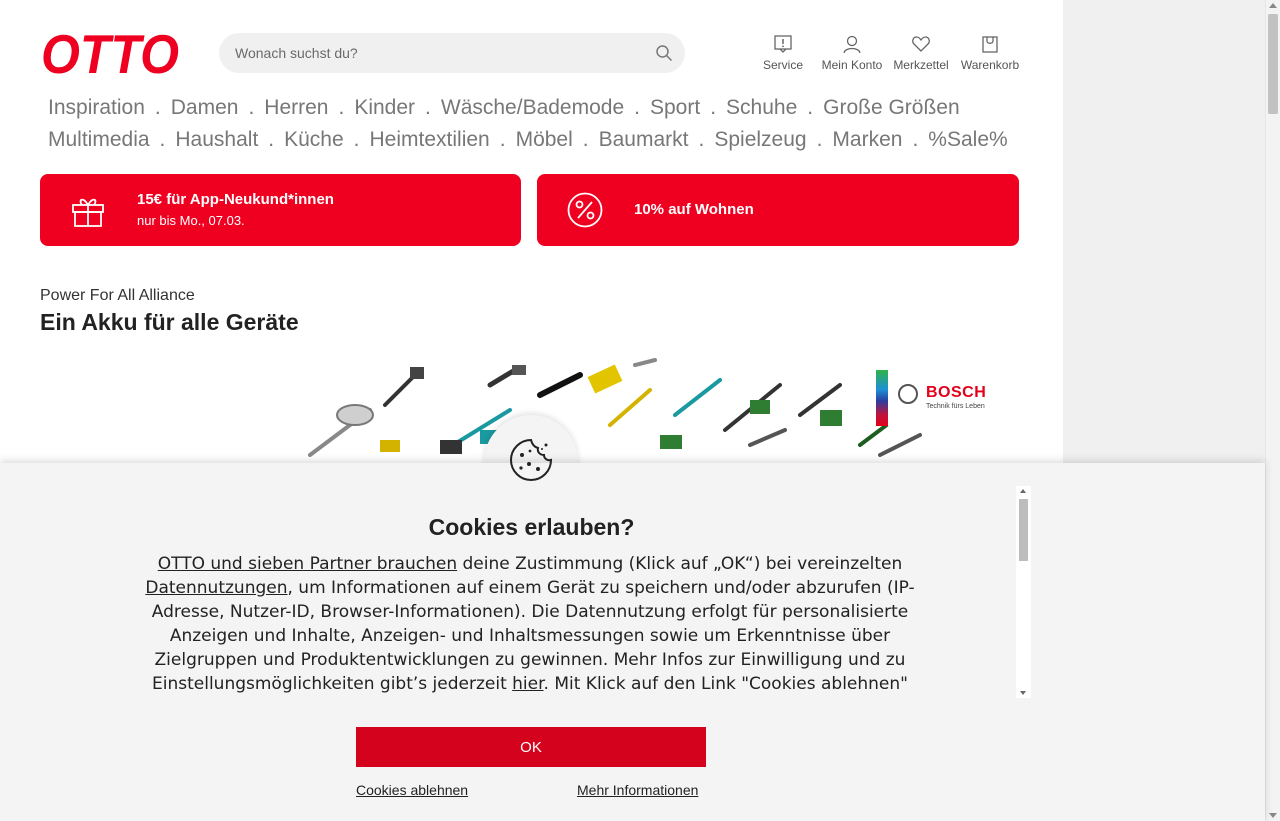  What do you see at coordinates (760, 140) in the screenshot?
I see `nav-item-spielzeug: Spielzeug` at bounding box center [760, 140].